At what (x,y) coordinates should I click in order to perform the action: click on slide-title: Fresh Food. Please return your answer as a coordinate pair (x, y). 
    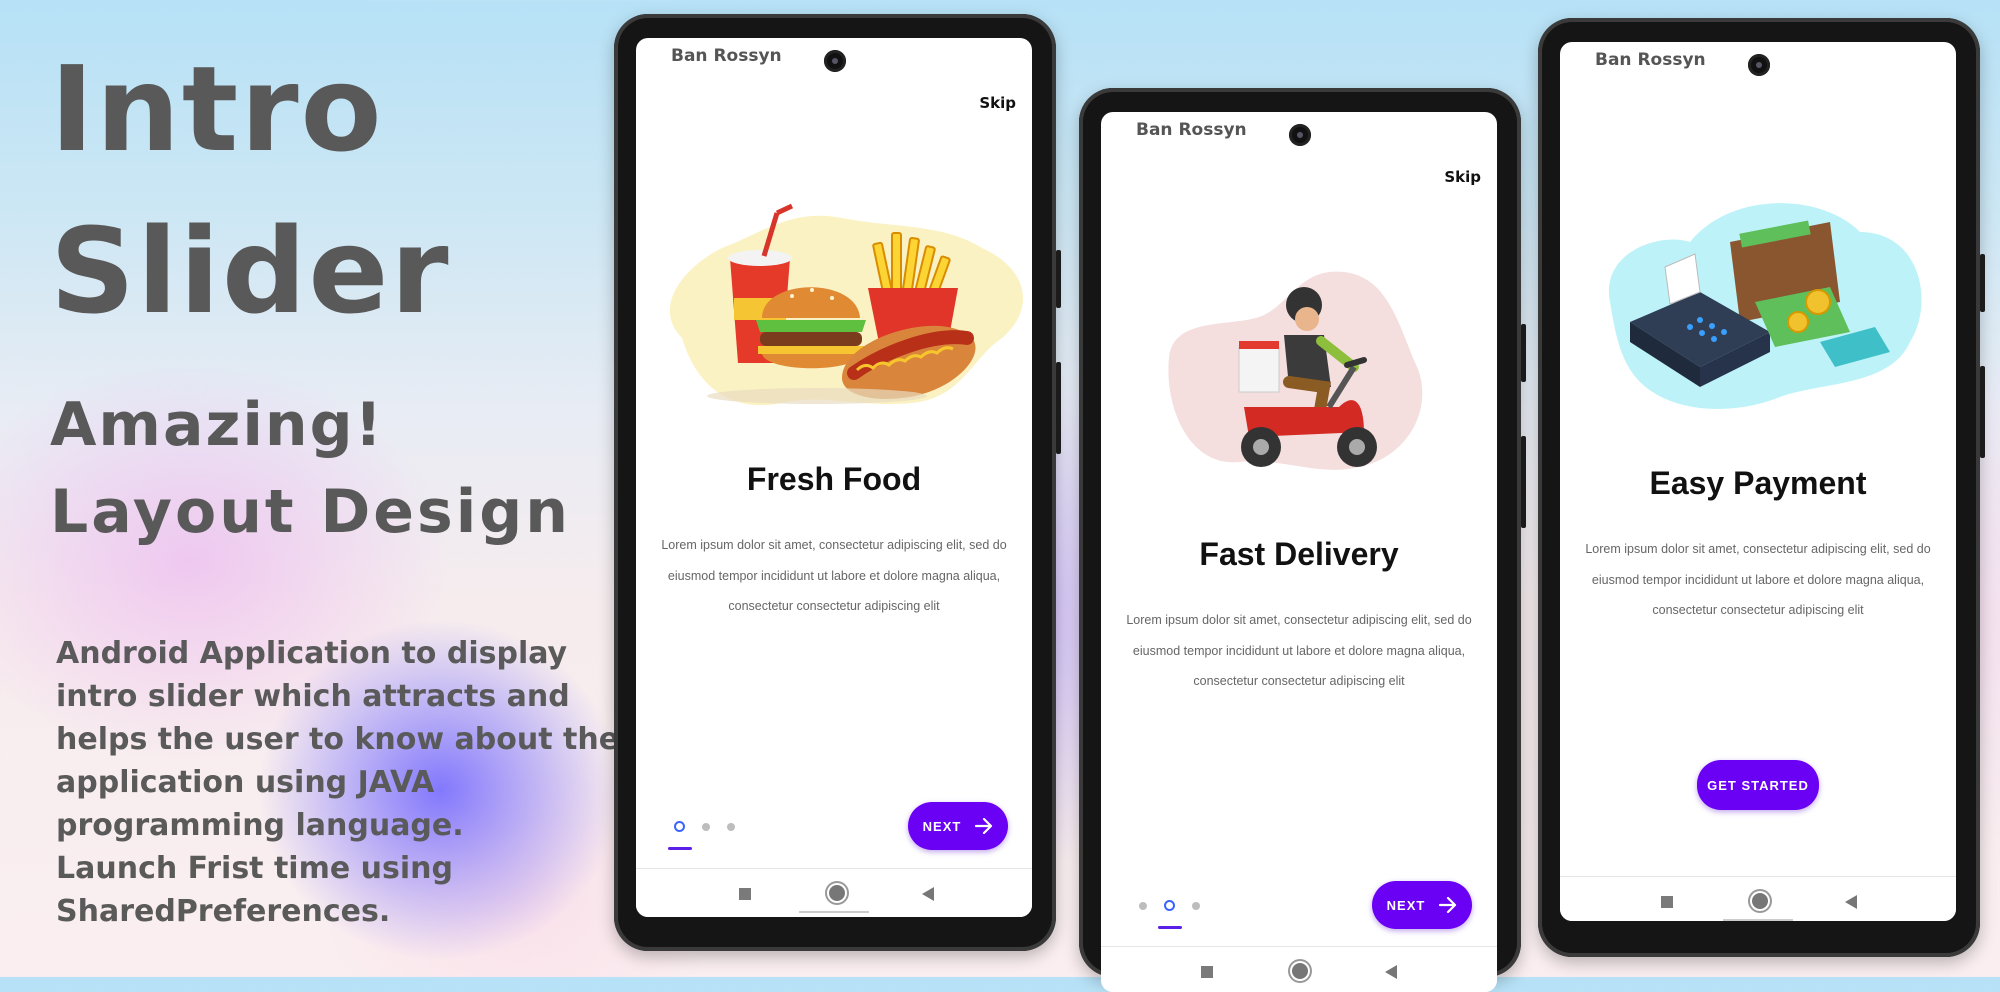
    Looking at the image, I should click on (834, 479).